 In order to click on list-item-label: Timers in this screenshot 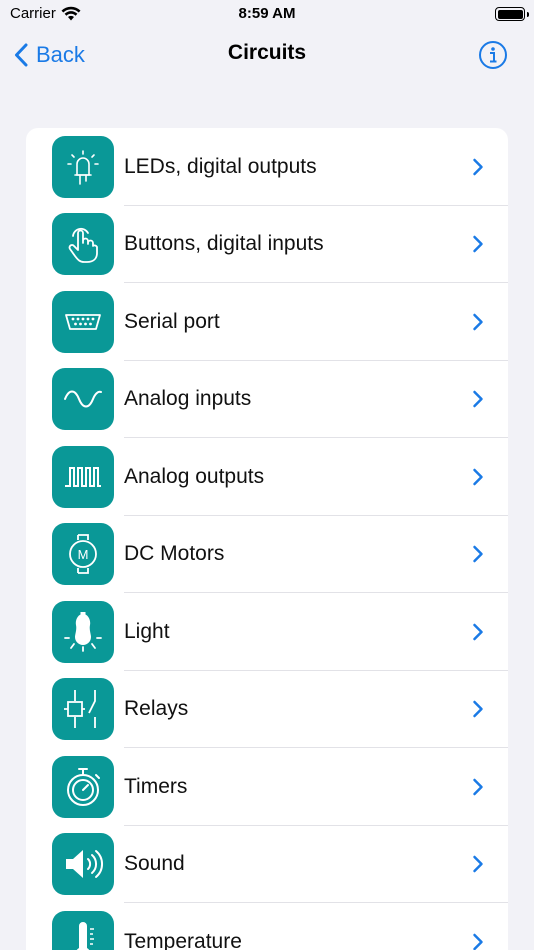, I will do `click(156, 786)`.